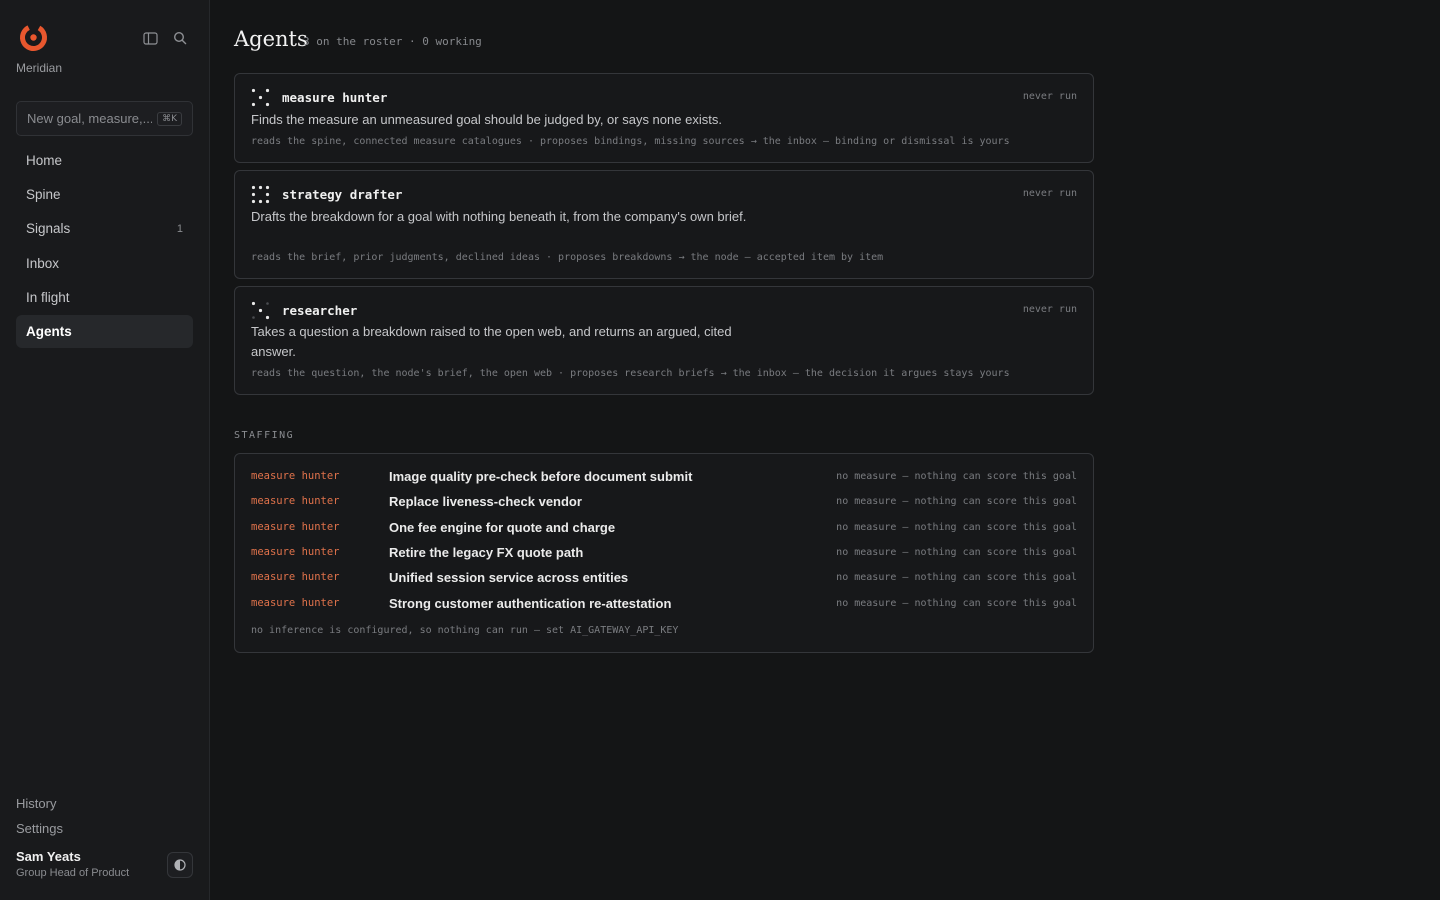 Image resolution: width=1440 pixels, height=900 pixels. Describe the element at coordinates (179, 228) in the screenshot. I see `signals-count-badge: 1` at that location.